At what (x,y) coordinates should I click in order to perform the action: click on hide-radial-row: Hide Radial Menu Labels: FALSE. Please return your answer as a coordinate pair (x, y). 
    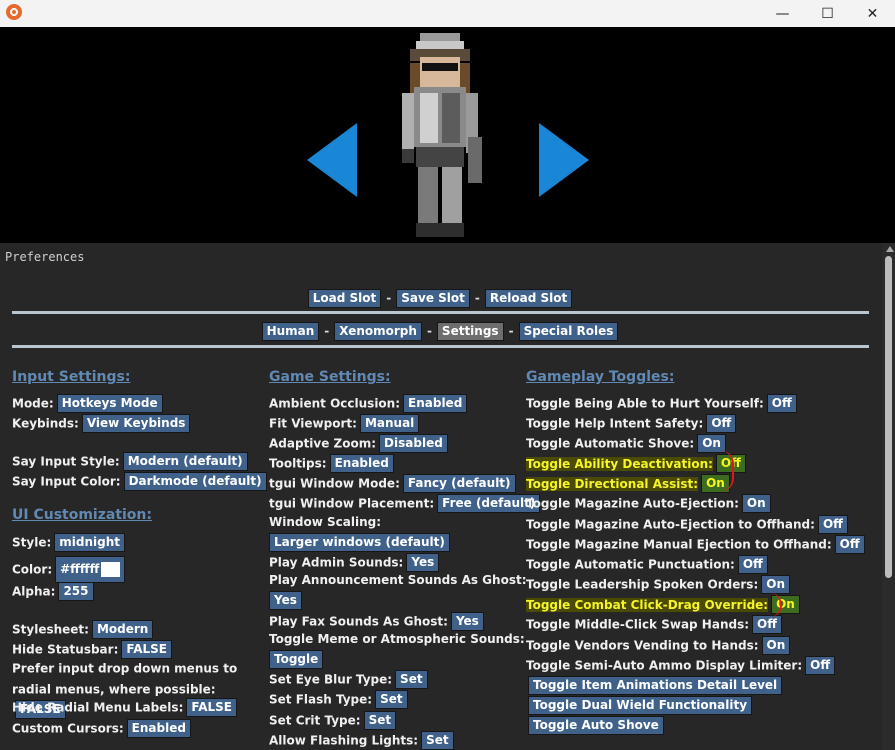
    Looking at the image, I should click on (124, 707).